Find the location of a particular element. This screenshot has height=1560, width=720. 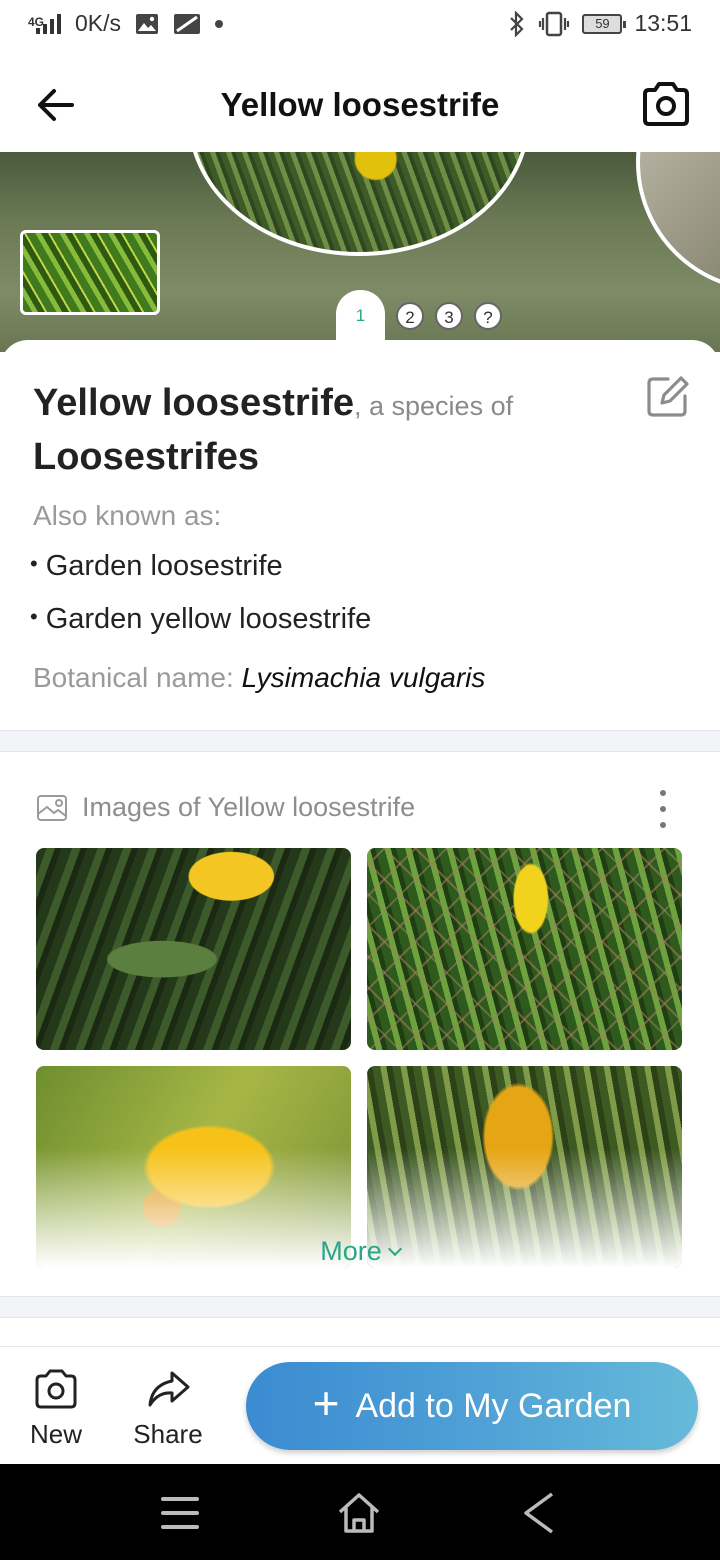

app-bar: Yellow loosestrife is located at coordinates (360, 102).